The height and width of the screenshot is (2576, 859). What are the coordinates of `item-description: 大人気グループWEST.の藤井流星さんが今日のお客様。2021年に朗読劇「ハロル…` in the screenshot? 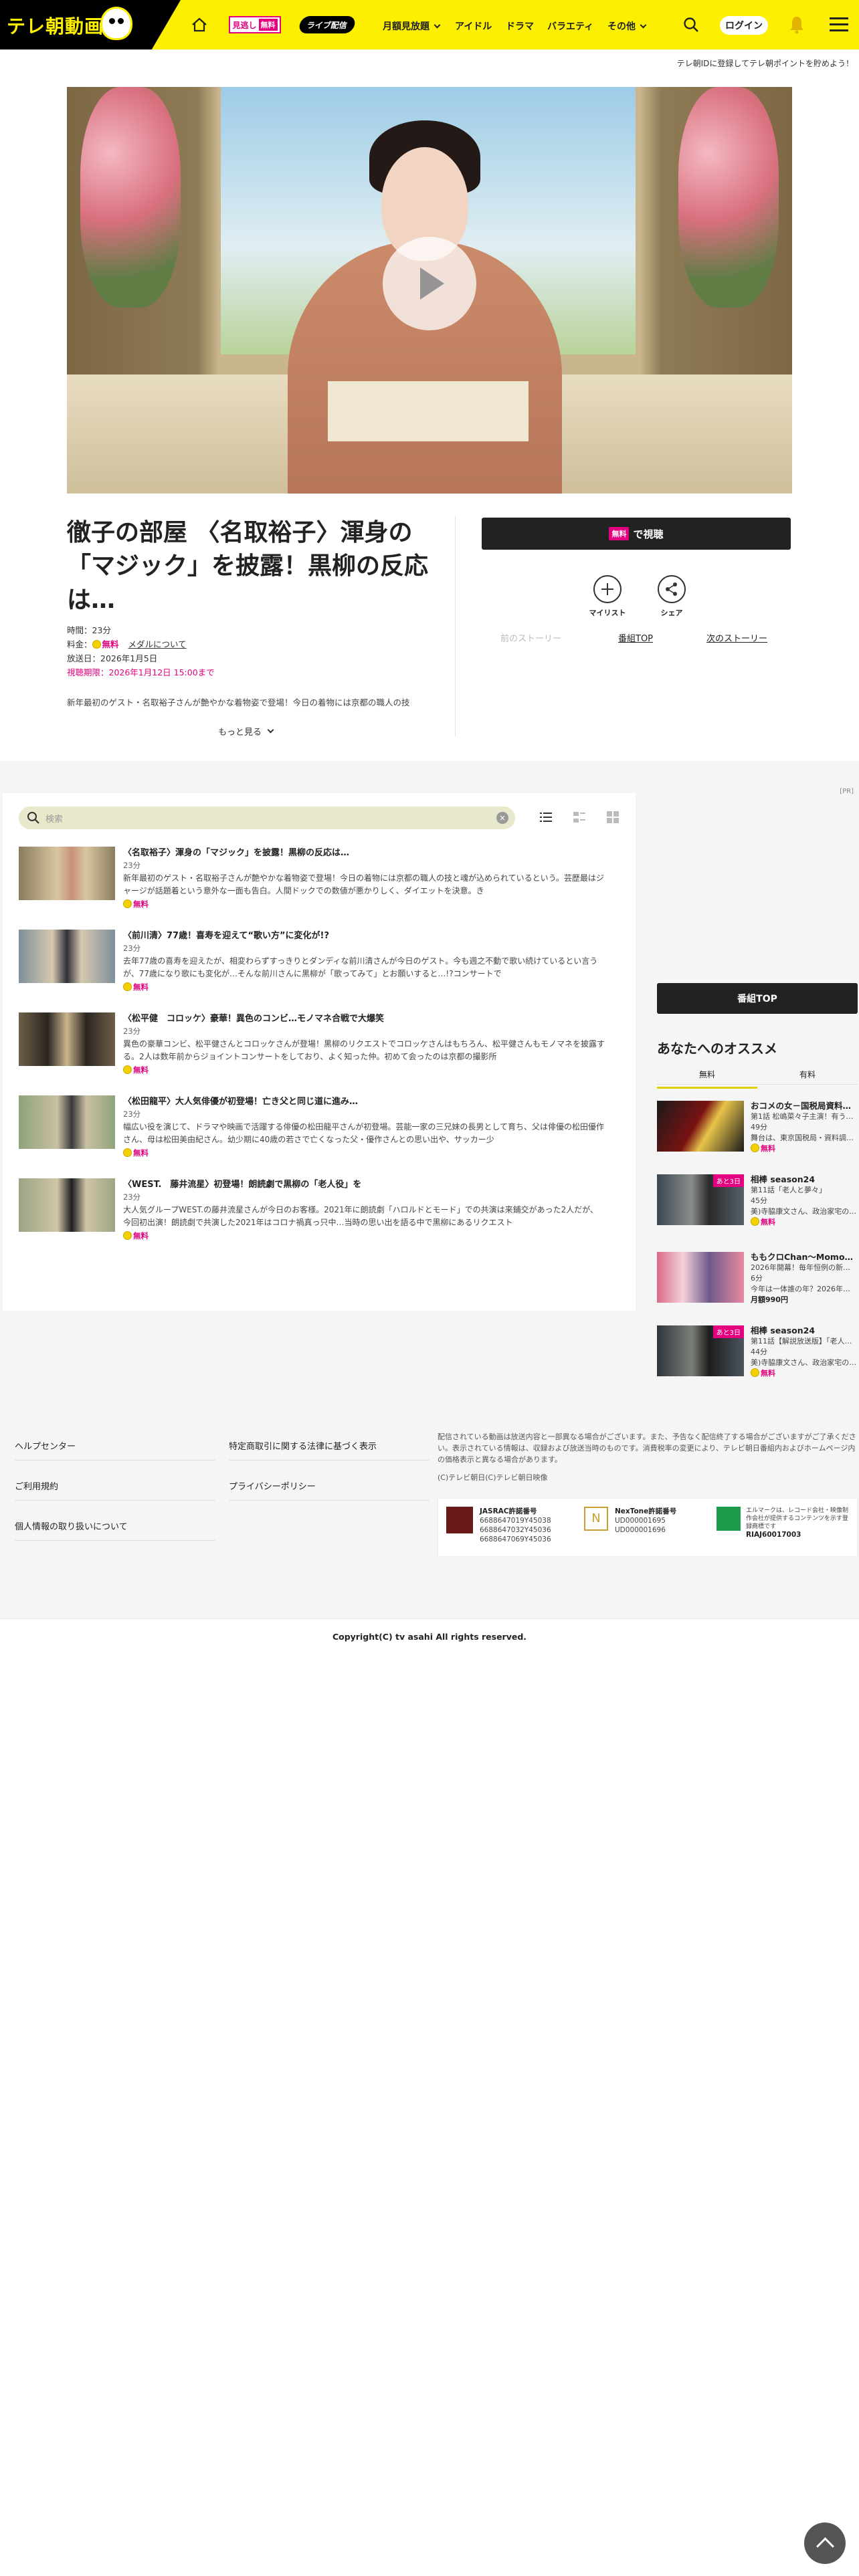 It's located at (361, 1216).